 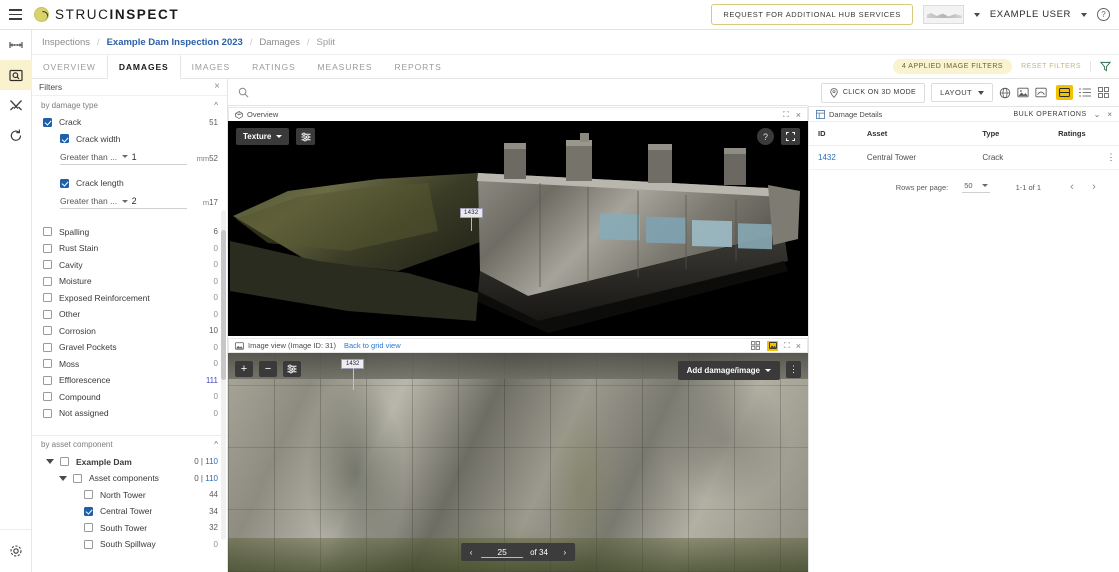 I want to click on filter-row-south-spillway: South Spillway 0, so click(x=129, y=544).